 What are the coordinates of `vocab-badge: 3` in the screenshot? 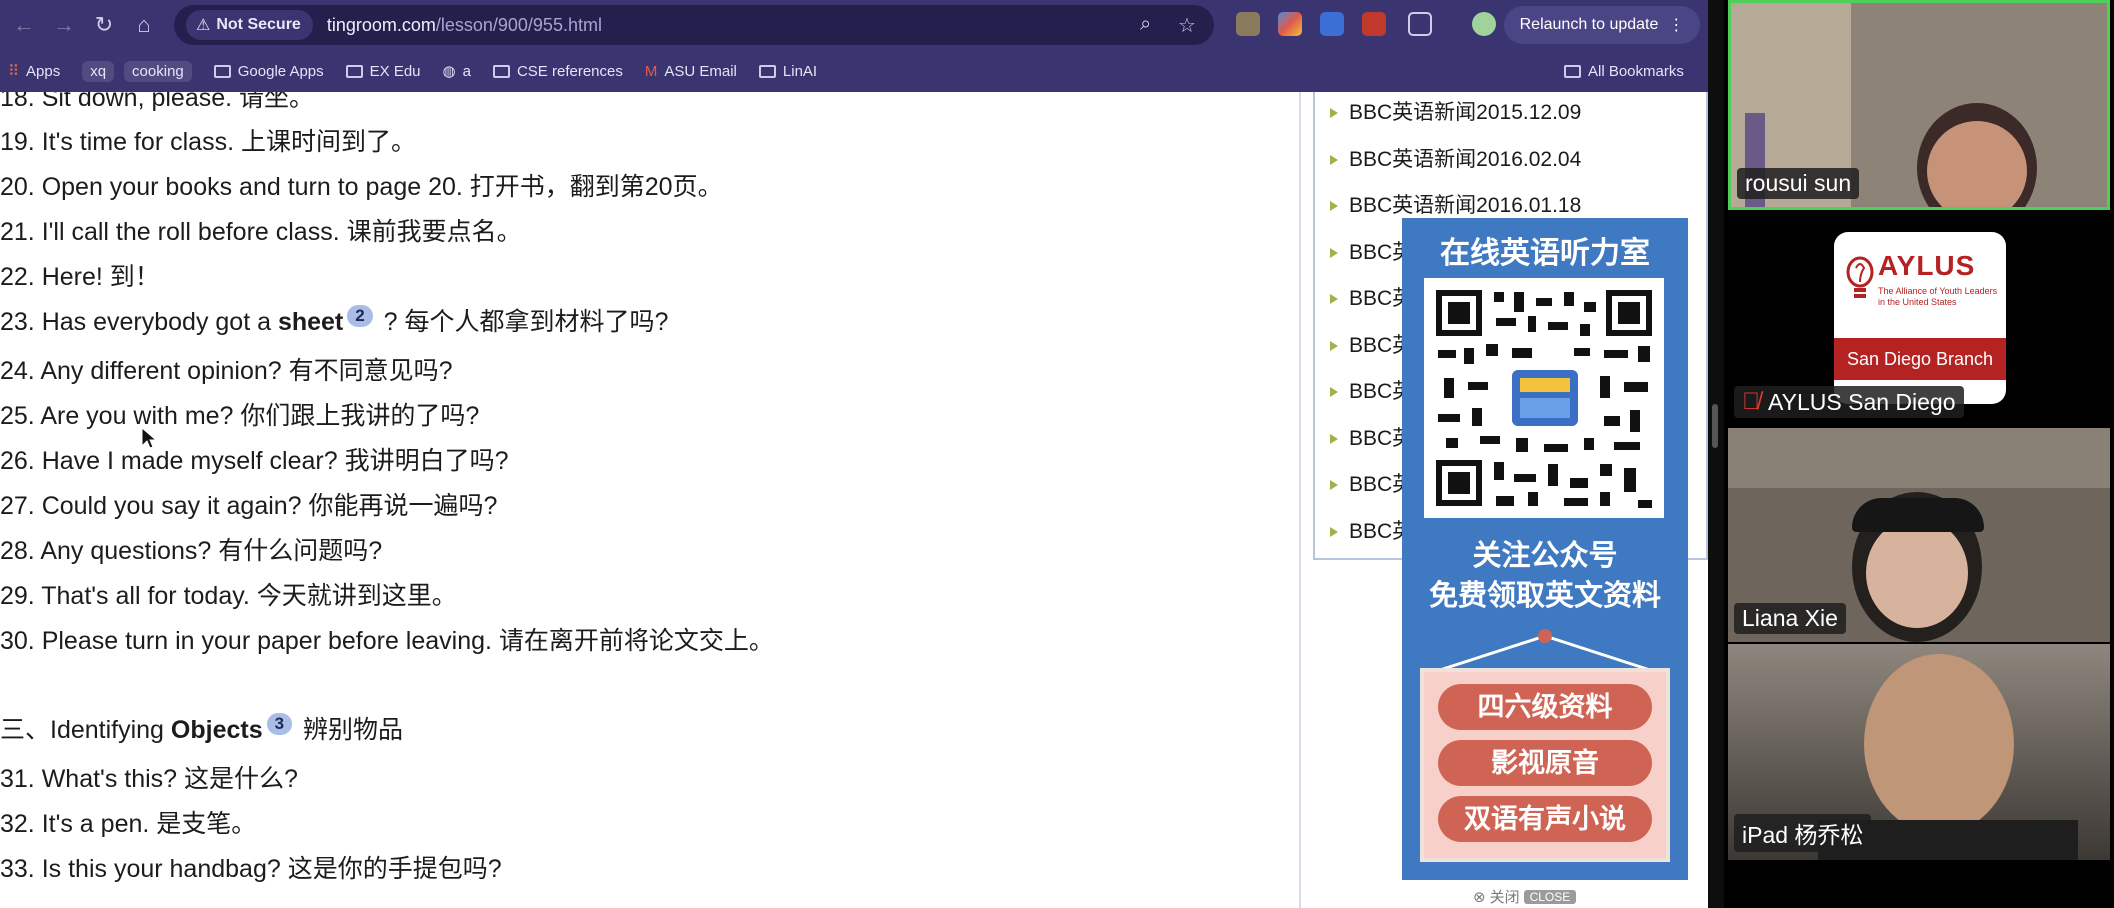 It's located at (279, 723).